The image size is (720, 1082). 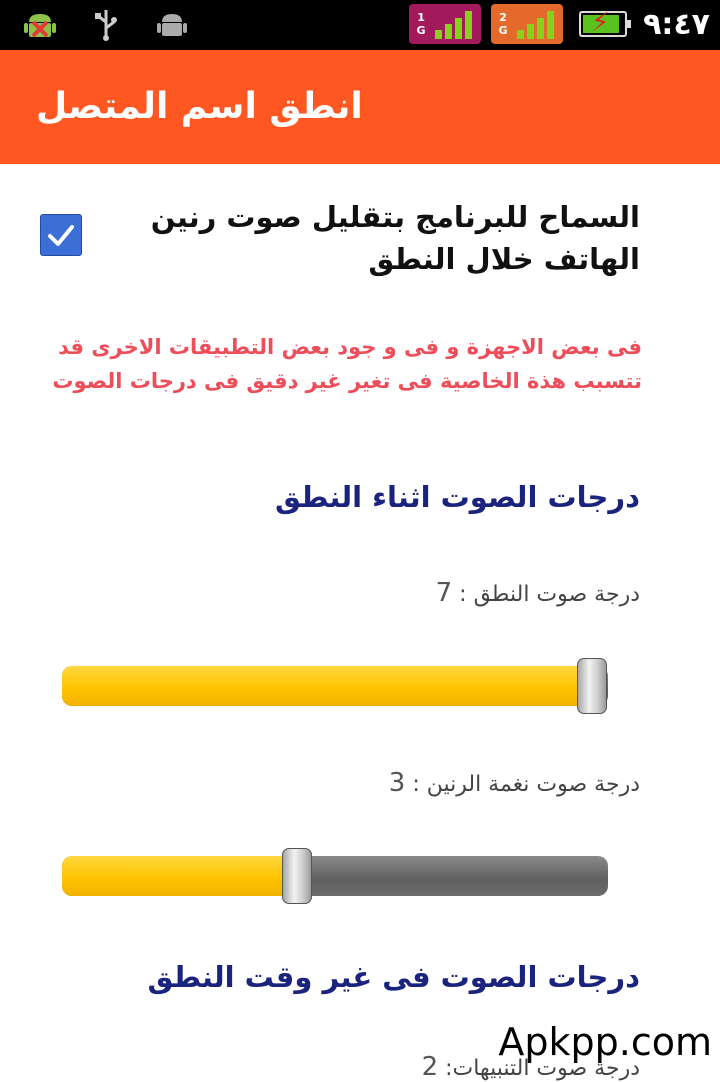 I want to click on android-debug-icon, so click(x=40, y=25).